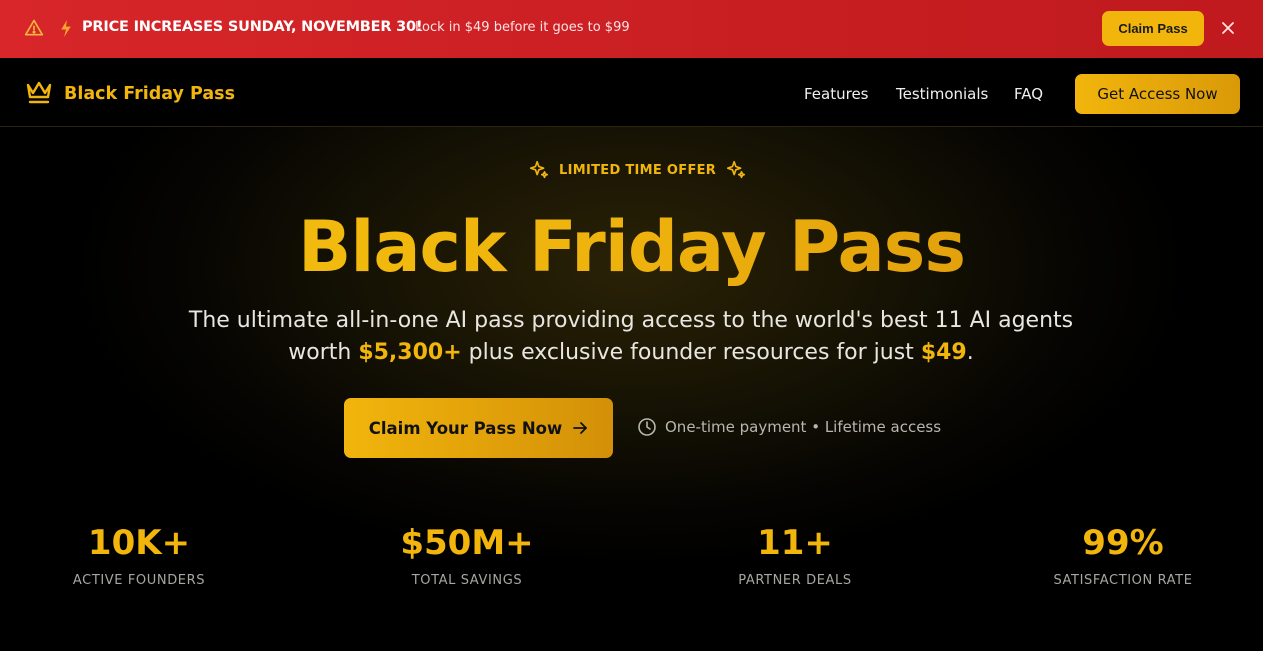  What do you see at coordinates (522, 27) in the screenshot?
I see `promo-subtext: Lock in $49 before it goes to $99` at bounding box center [522, 27].